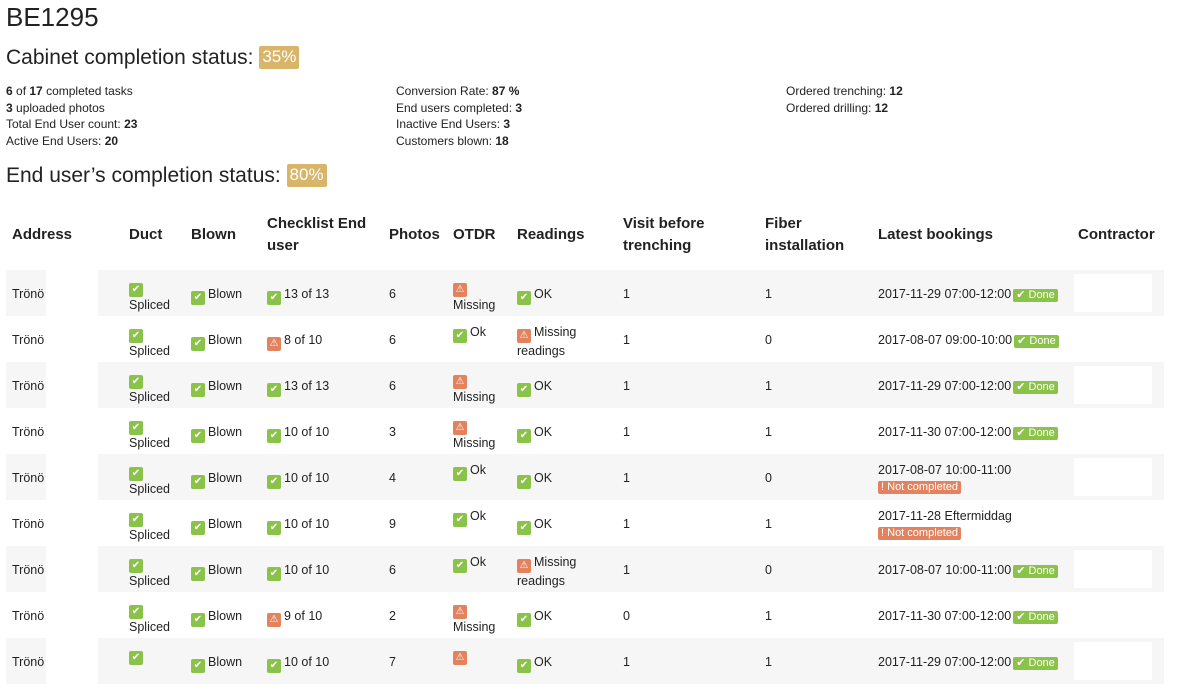 The width and height of the screenshot is (1178, 684). Describe the element at coordinates (1116, 235) in the screenshot. I see `col-contractor: Contractor` at that location.